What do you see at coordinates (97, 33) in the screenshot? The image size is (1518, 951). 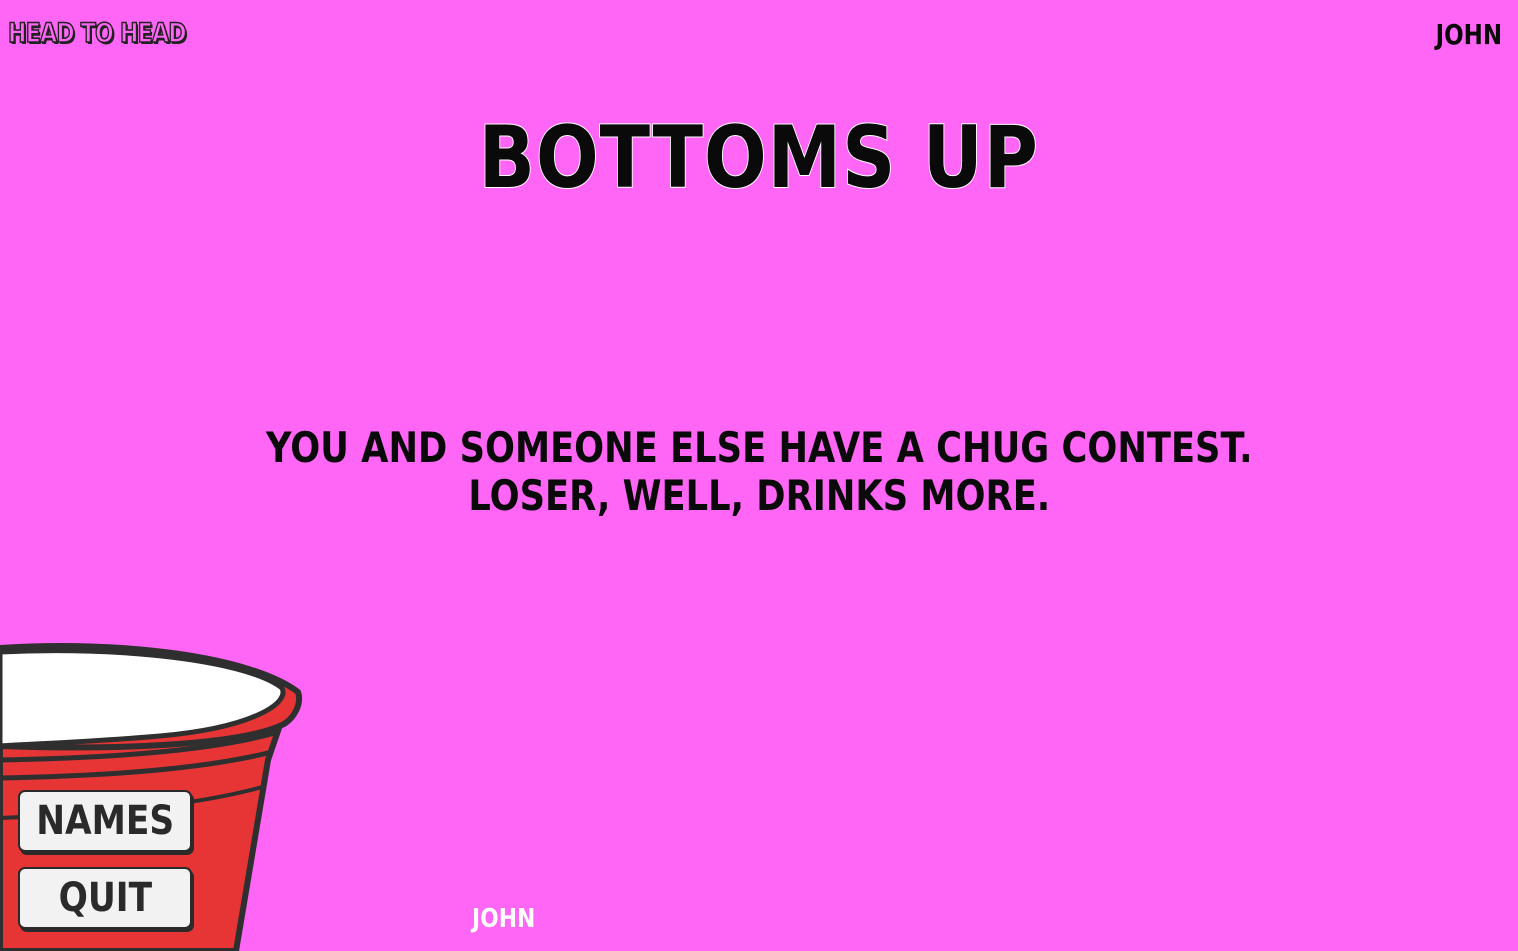 I see `game-mode-label: HEAD TO HEAD` at bounding box center [97, 33].